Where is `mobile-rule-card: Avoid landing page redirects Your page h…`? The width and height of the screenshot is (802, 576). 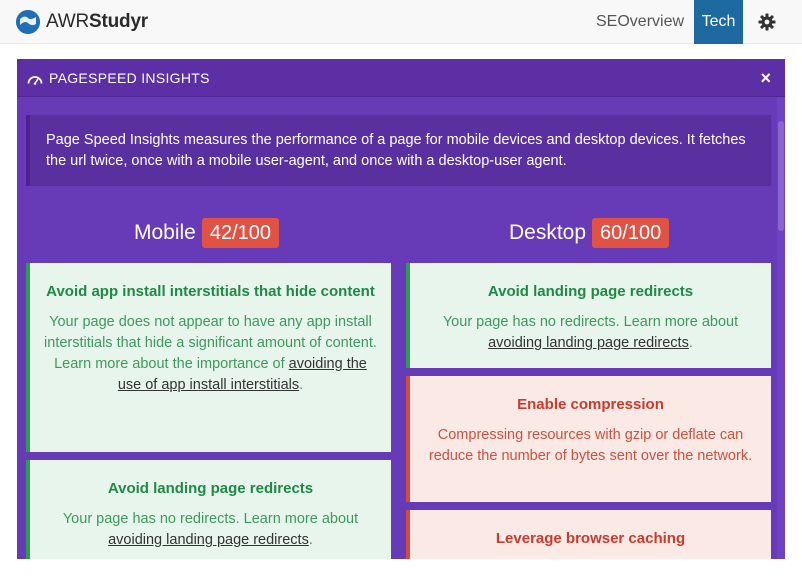 mobile-rule-card: Avoid landing page redirects Your page h… is located at coordinates (208, 509).